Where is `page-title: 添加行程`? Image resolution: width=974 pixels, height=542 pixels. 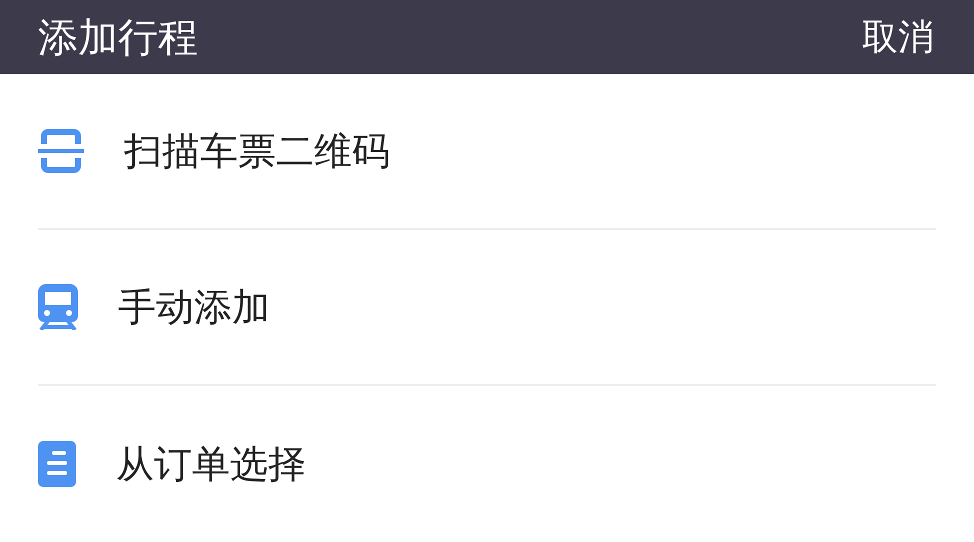 page-title: 添加行程 is located at coordinates (118, 38).